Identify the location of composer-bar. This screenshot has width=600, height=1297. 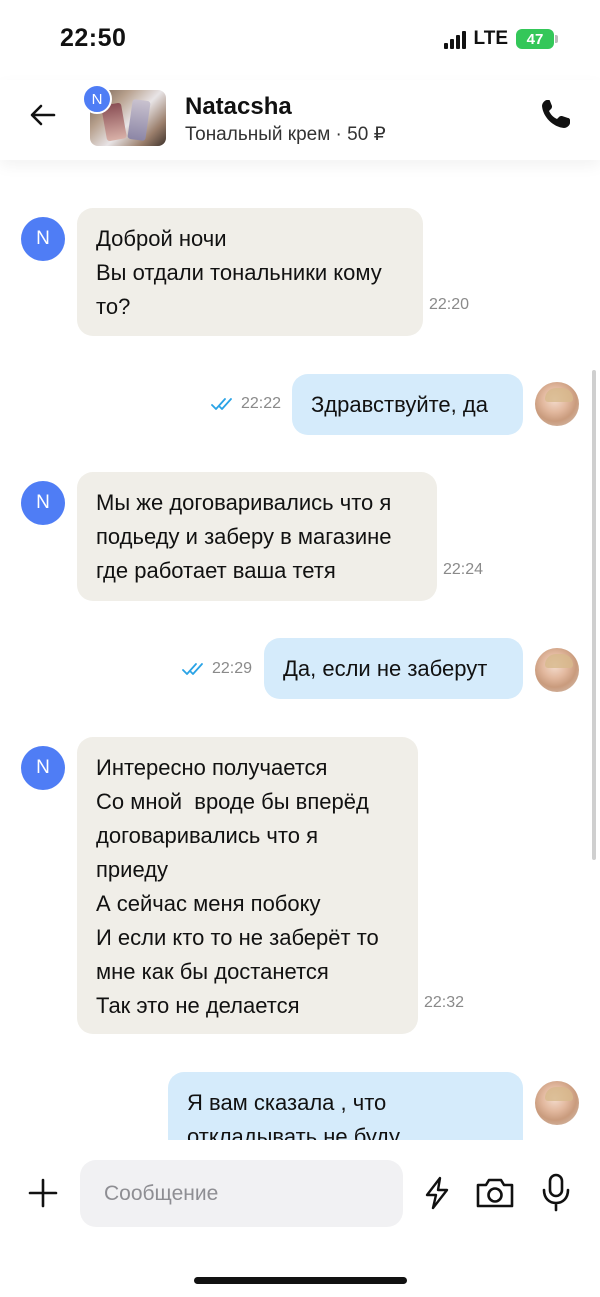
(300, 1218).